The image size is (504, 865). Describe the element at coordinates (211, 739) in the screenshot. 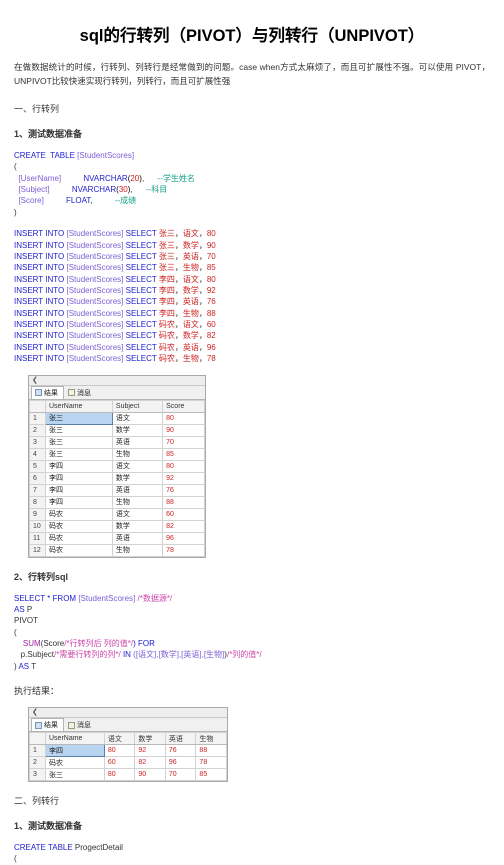

I see `column-header: 生物` at that location.